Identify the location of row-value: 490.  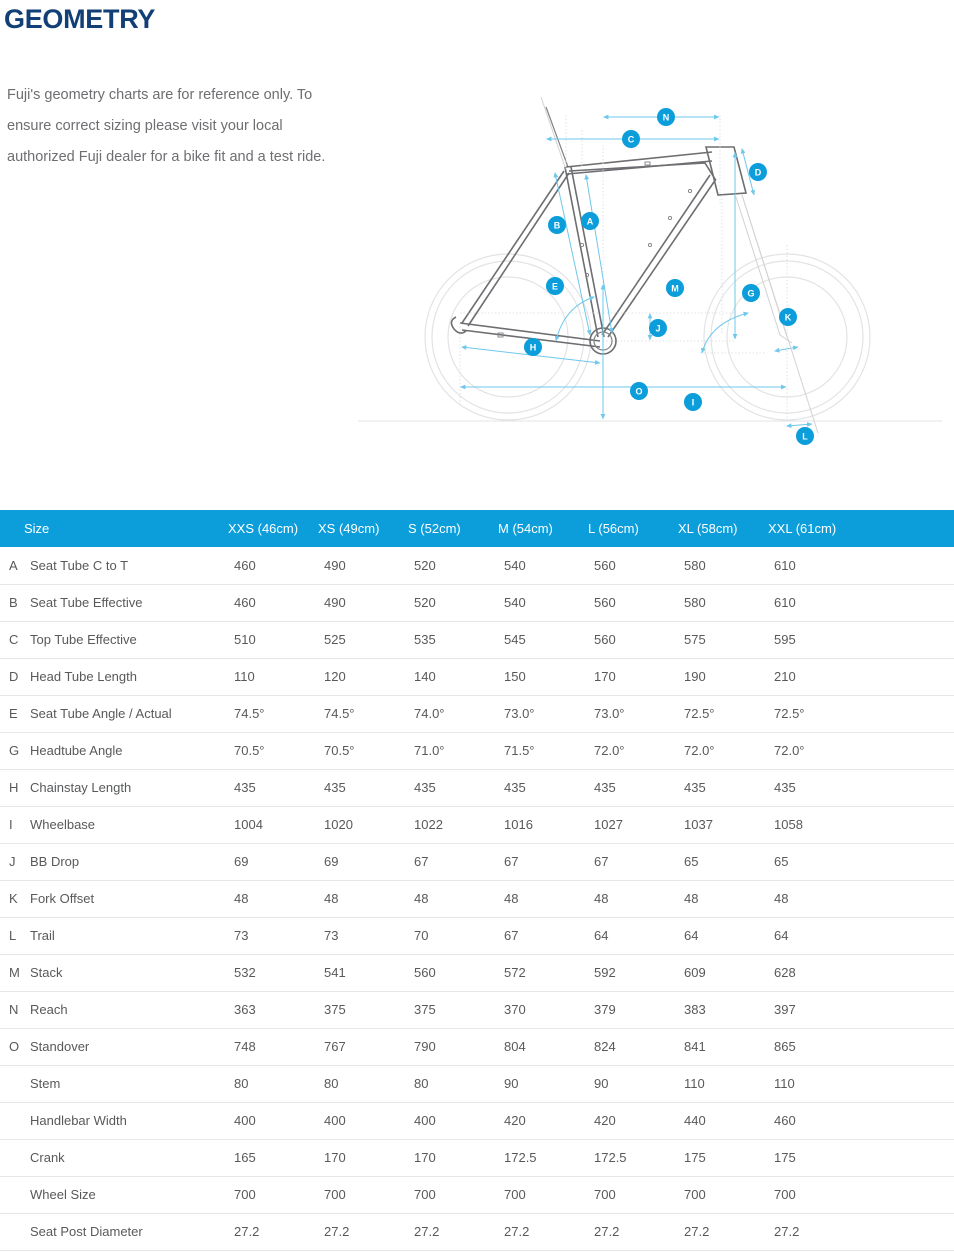
(363, 566).